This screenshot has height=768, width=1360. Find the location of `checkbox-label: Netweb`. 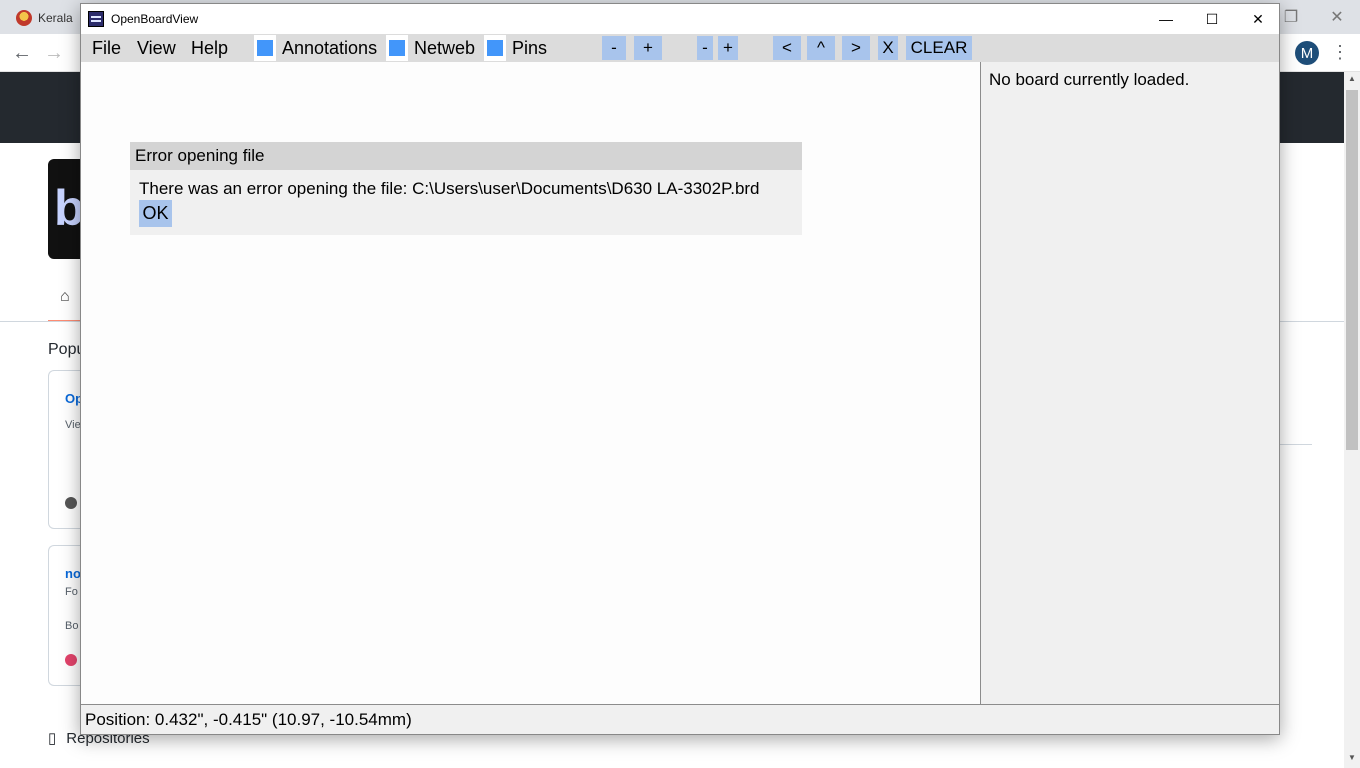

checkbox-label: Netweb is located at coordinates (445, 47).